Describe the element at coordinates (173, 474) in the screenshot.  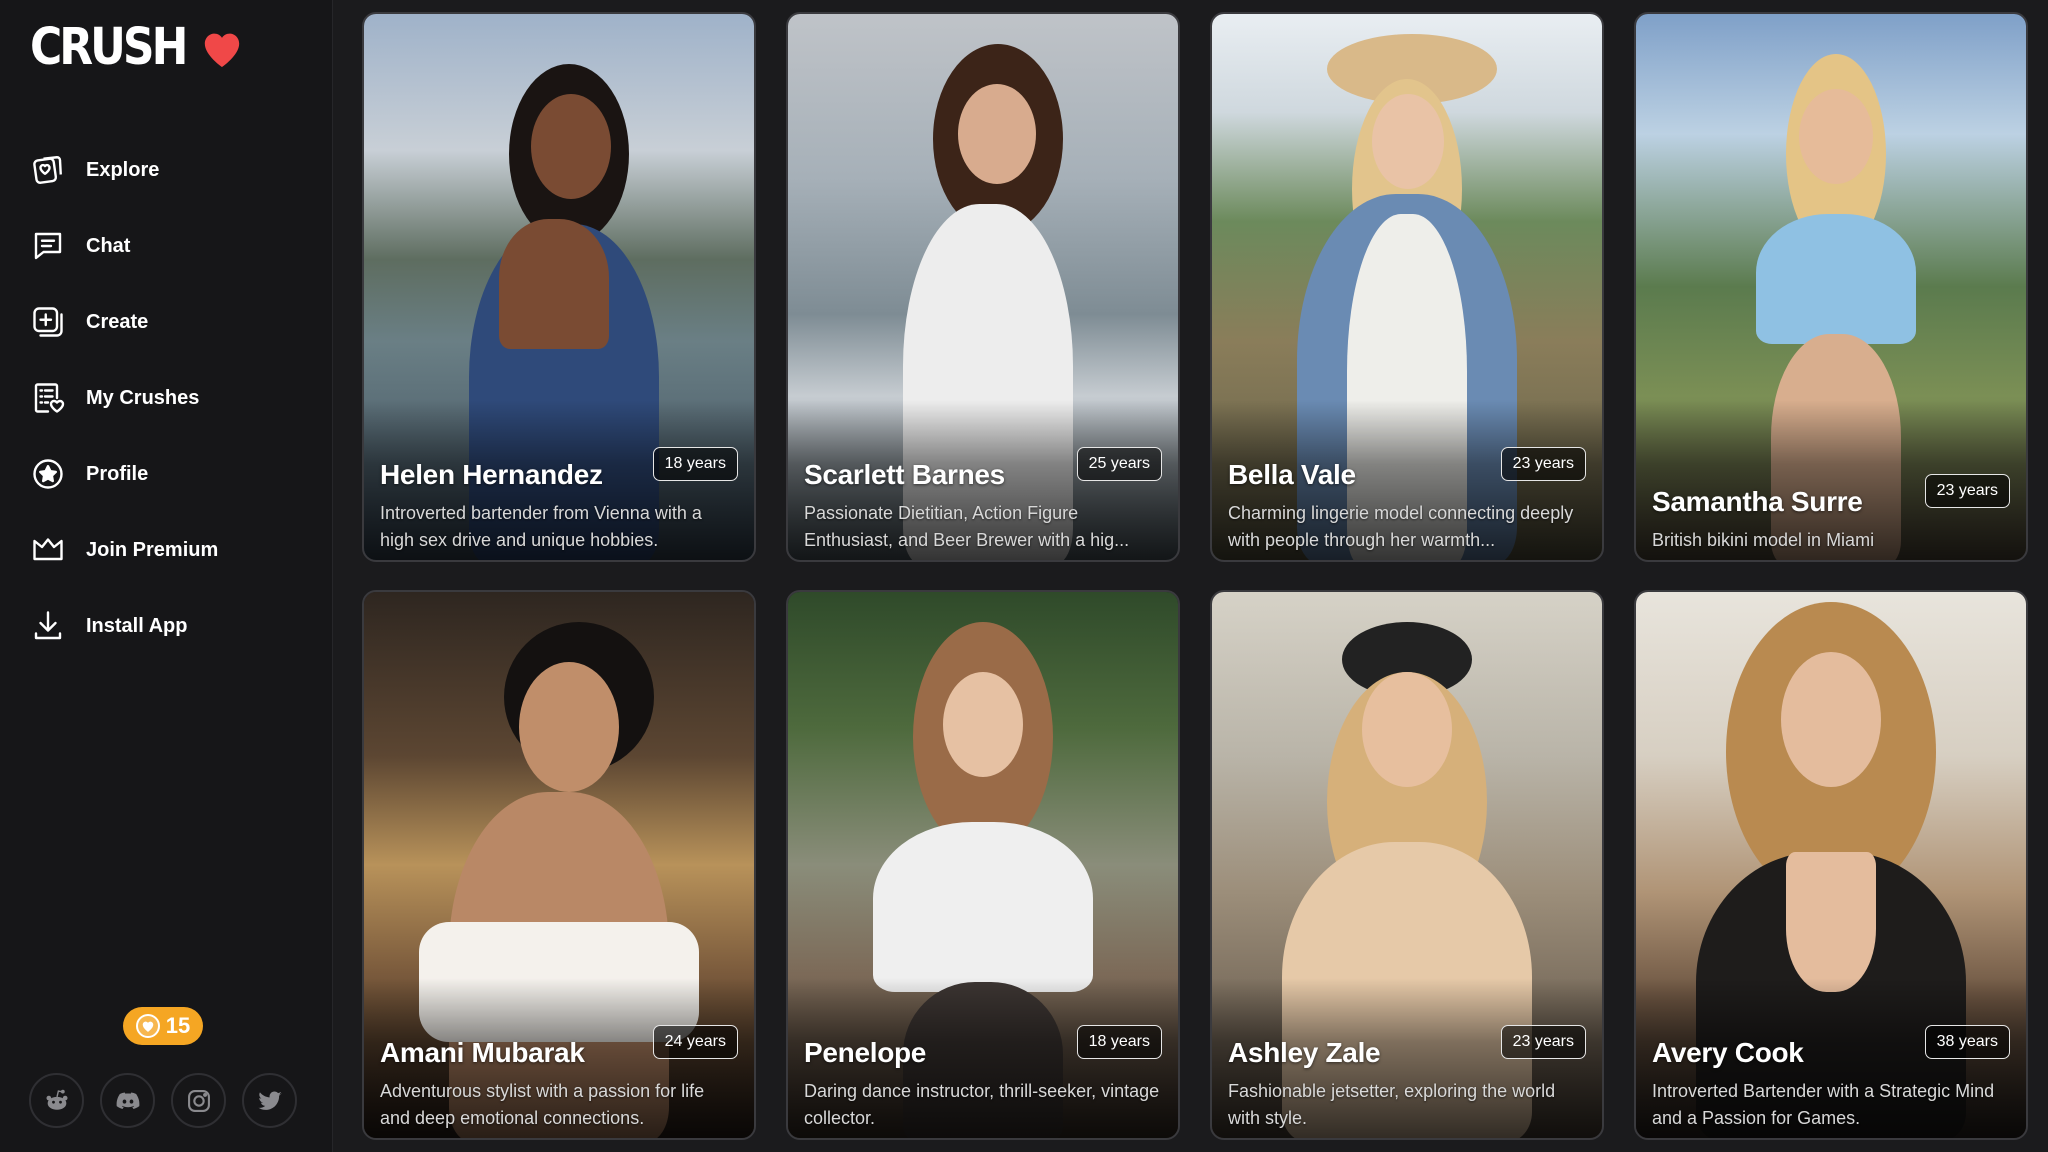
I see `sidebar-item-profile: Profile` at that location.